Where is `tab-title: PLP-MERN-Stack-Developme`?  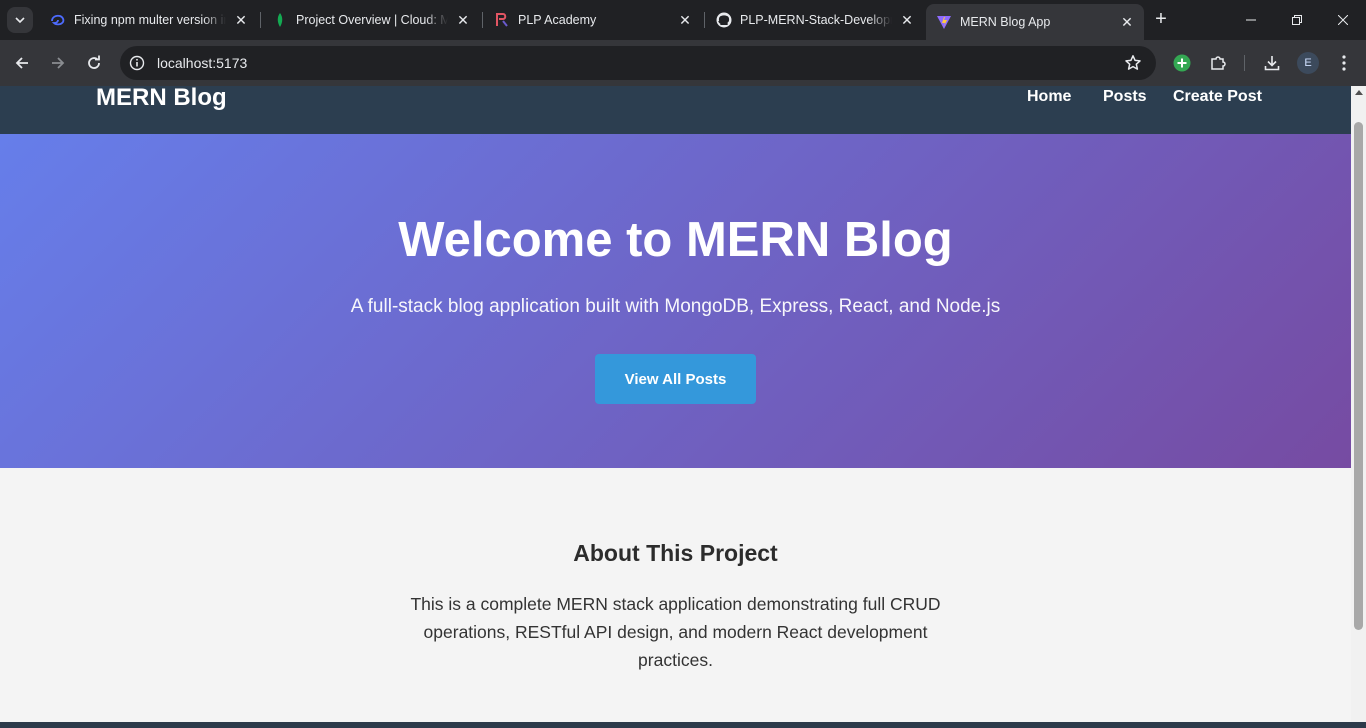 tab-title: PLP-MERN-Stack-Developme is located at coordinates (816, 20).